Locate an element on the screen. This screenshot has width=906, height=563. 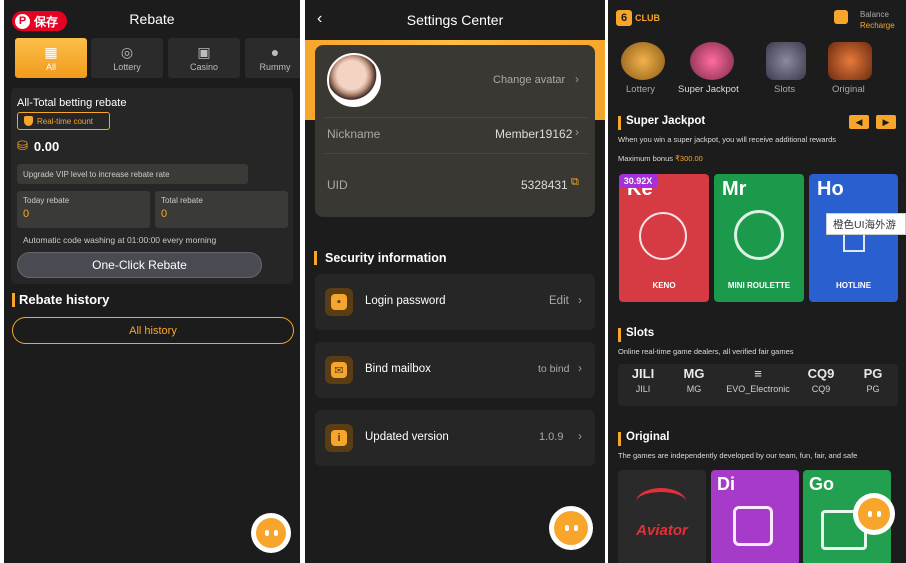
tab-lottery: ◎ Lottery is located at coordinates (127, 58).